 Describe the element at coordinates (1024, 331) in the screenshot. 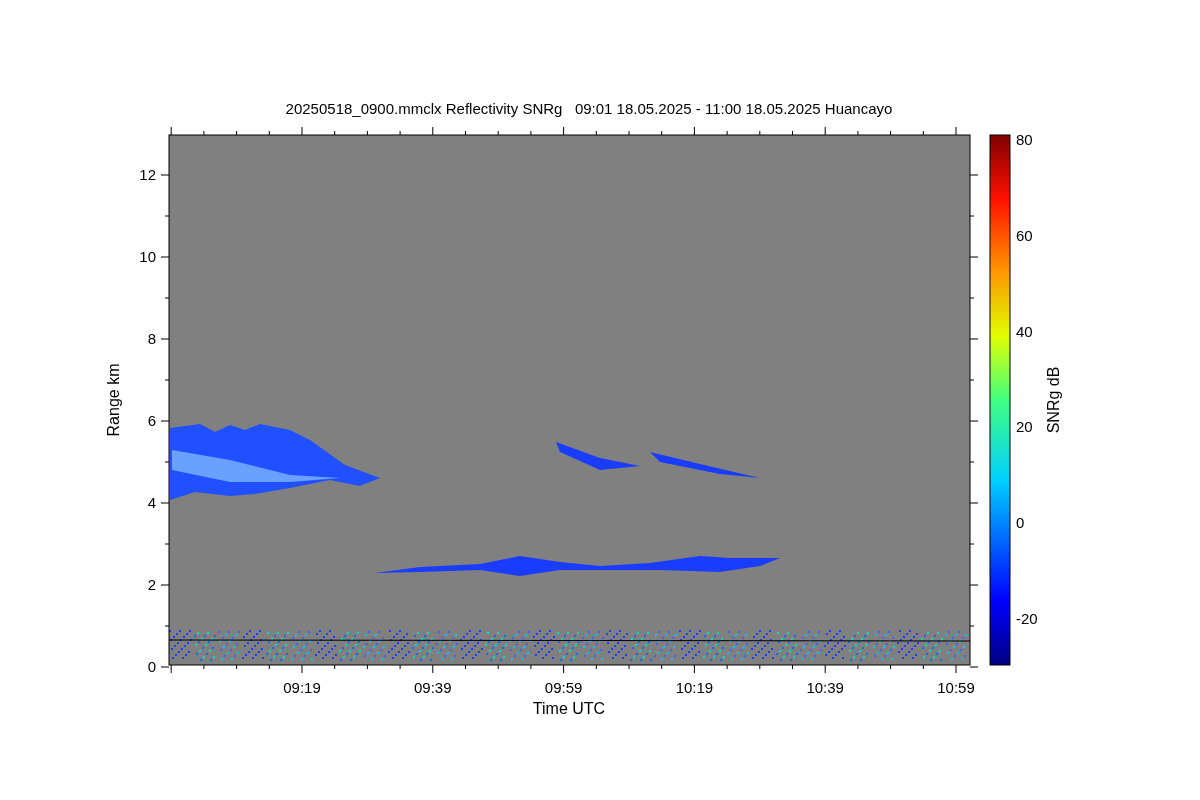

I see `colorbar-tick-label: 40` at that location.